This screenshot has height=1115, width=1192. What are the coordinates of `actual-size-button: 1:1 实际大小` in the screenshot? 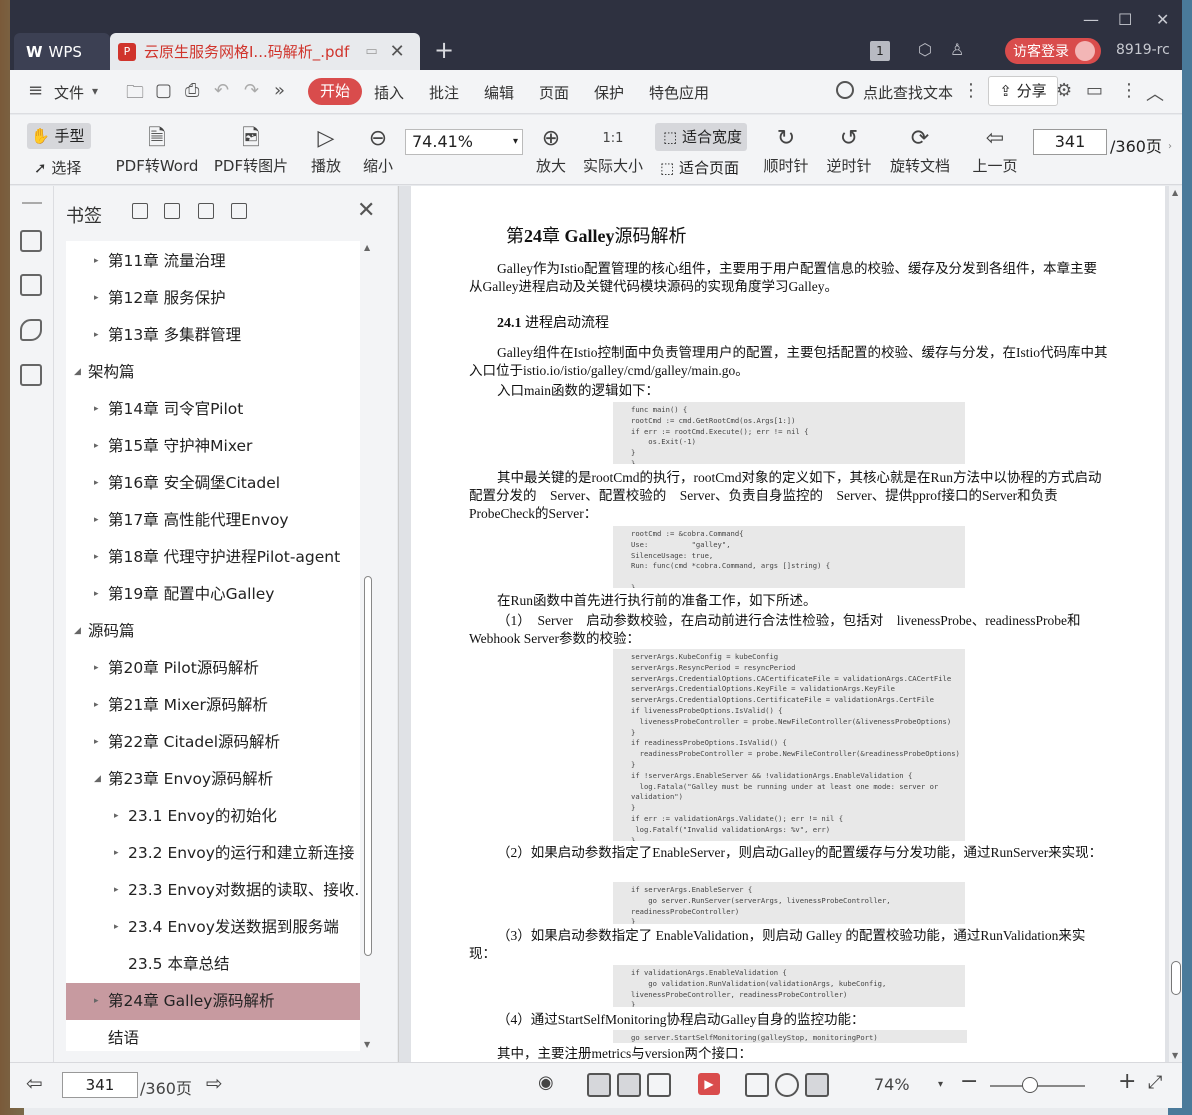 It's located at (613, 149).